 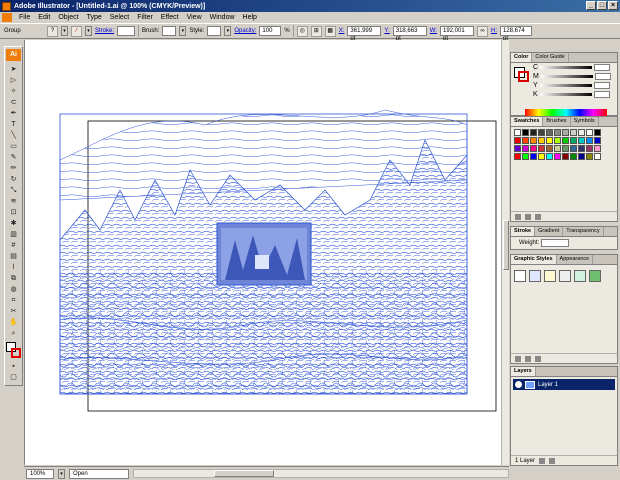 I want to click on menu-filter: Filter, so click(x=145, y=17).